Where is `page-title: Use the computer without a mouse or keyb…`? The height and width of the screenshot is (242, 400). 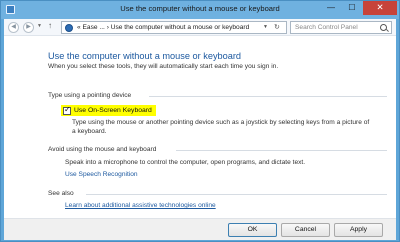
page-title: Use the computer without a mouse or keyb… is located at coordinates (145, 56).